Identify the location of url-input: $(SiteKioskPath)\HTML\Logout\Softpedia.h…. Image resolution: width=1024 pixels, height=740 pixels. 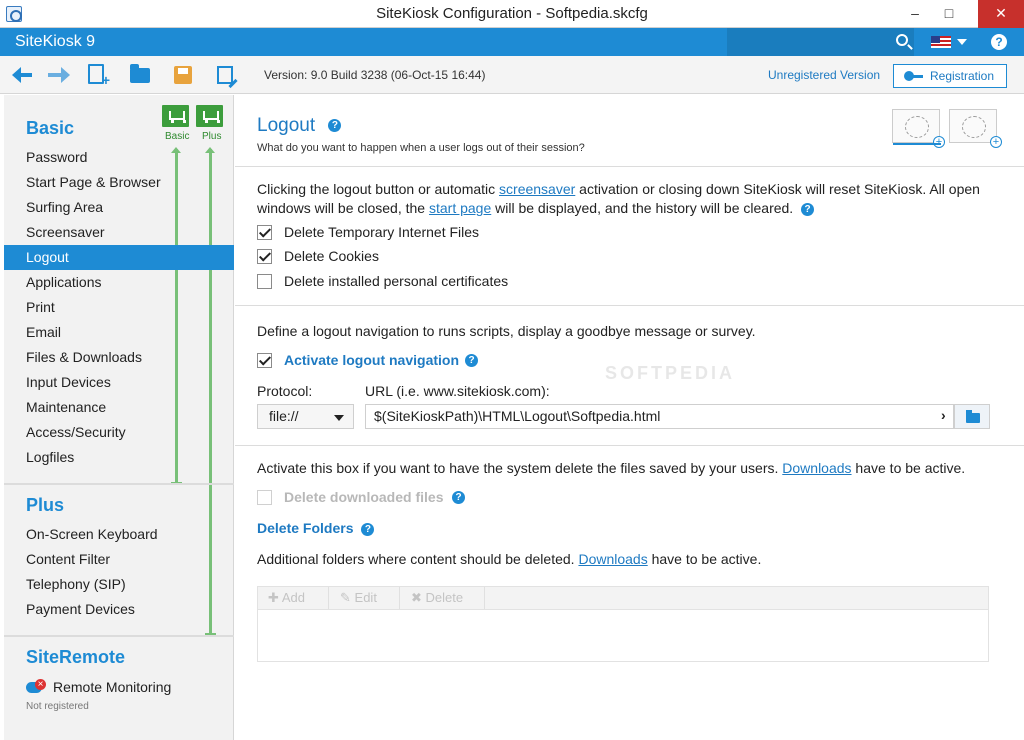
(659, 416).